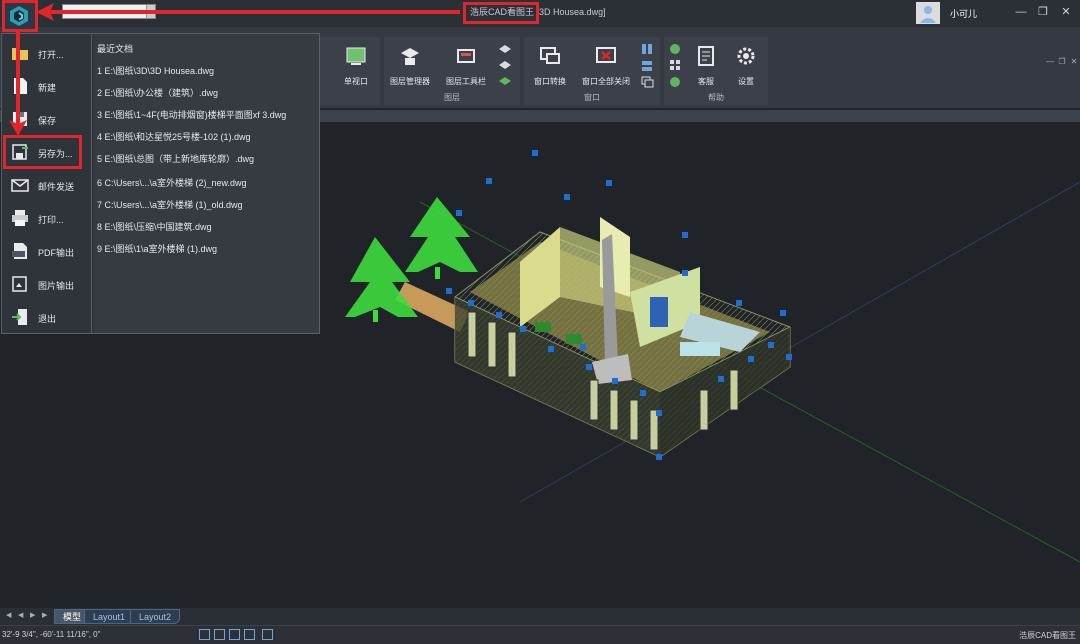 This screenshot has width=1080, height=644. Describe the element at coordinates (606, 55) in the screenshot. I see `close-all-windows-icon` at that location.